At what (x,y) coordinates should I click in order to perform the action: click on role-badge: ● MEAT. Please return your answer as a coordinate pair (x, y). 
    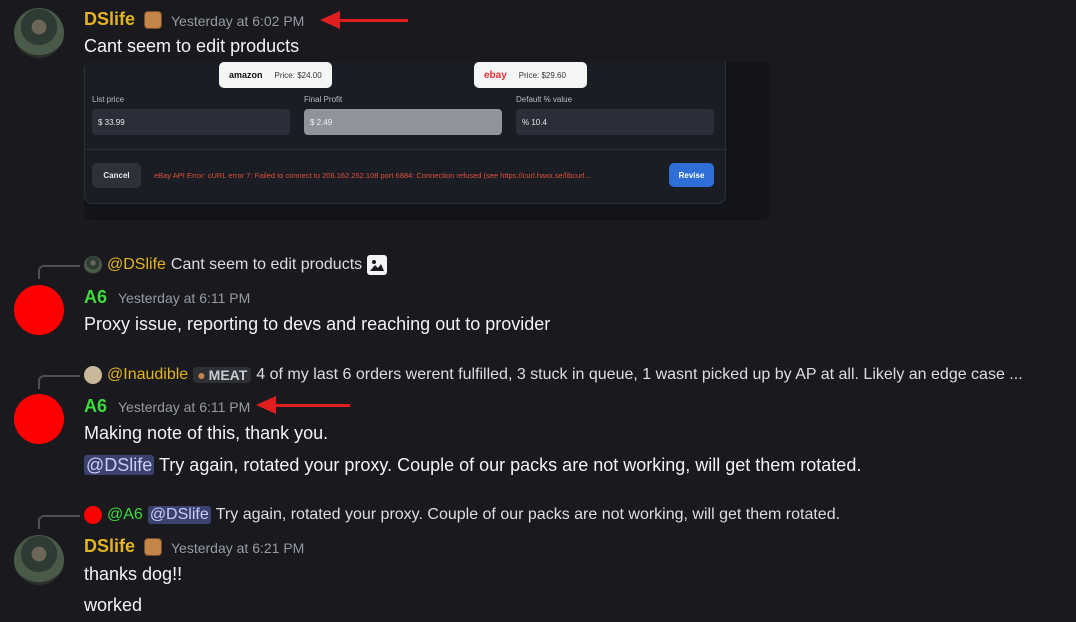
    Looking at the image, I should click on (222, 375).